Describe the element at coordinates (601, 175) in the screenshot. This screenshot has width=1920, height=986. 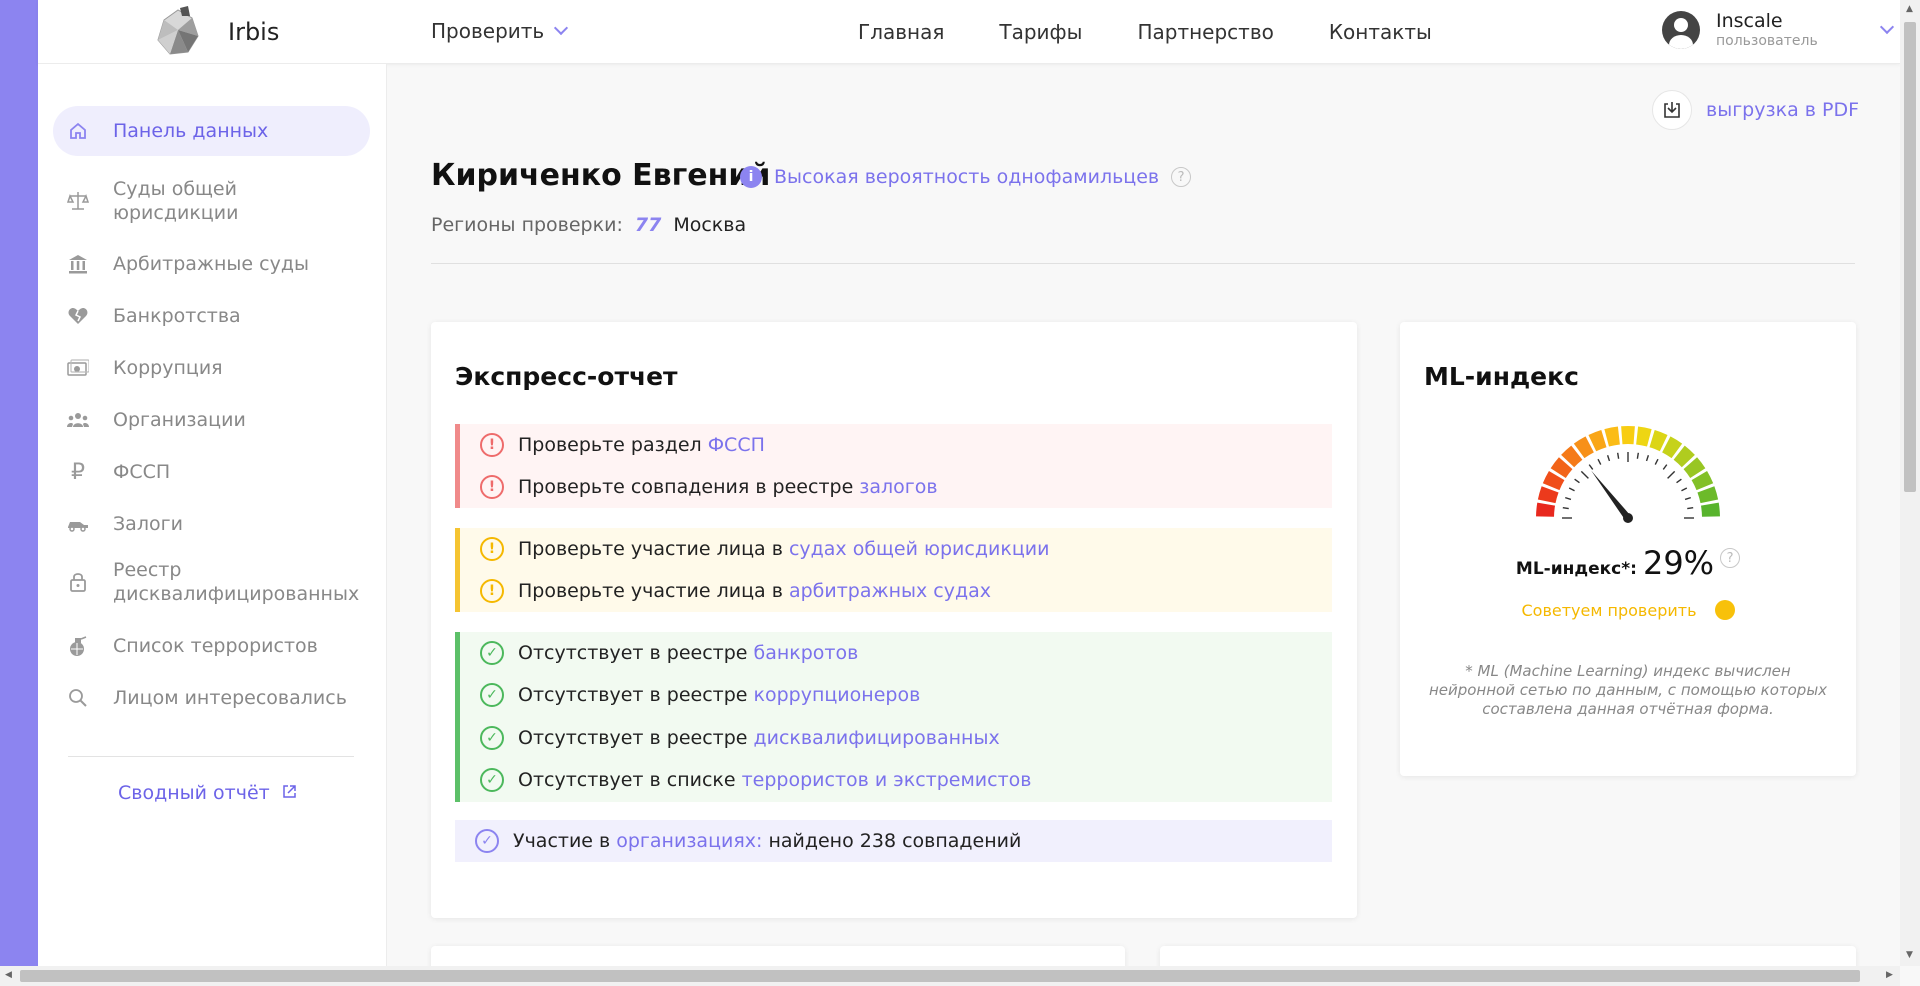
I see `person-name: Кириченко Евгений` at that location.